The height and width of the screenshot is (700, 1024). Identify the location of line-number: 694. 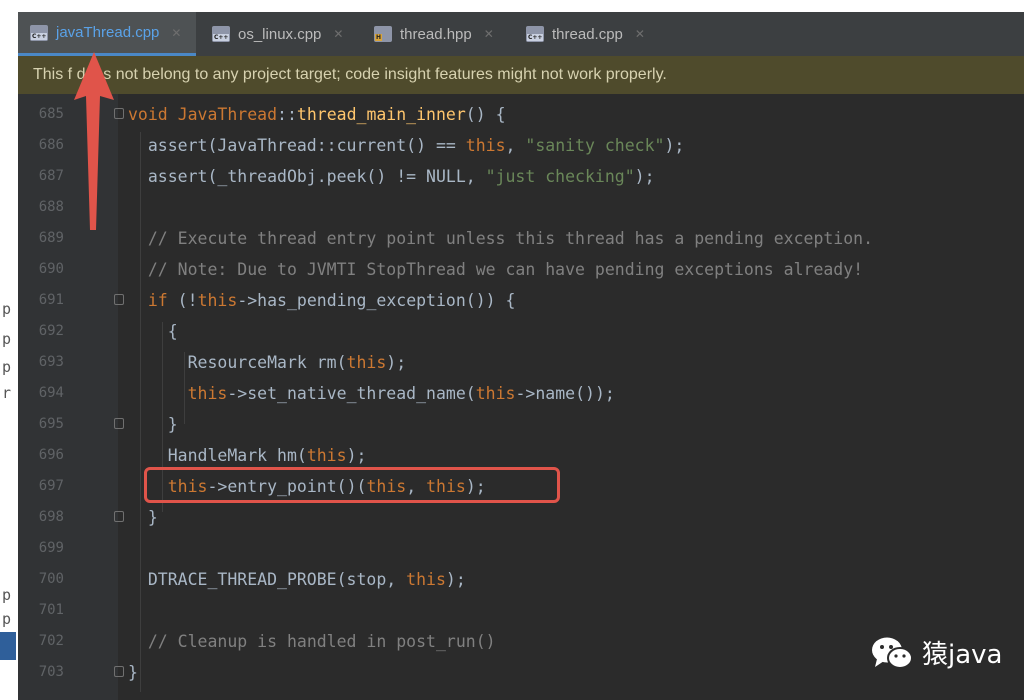
(51, 393).